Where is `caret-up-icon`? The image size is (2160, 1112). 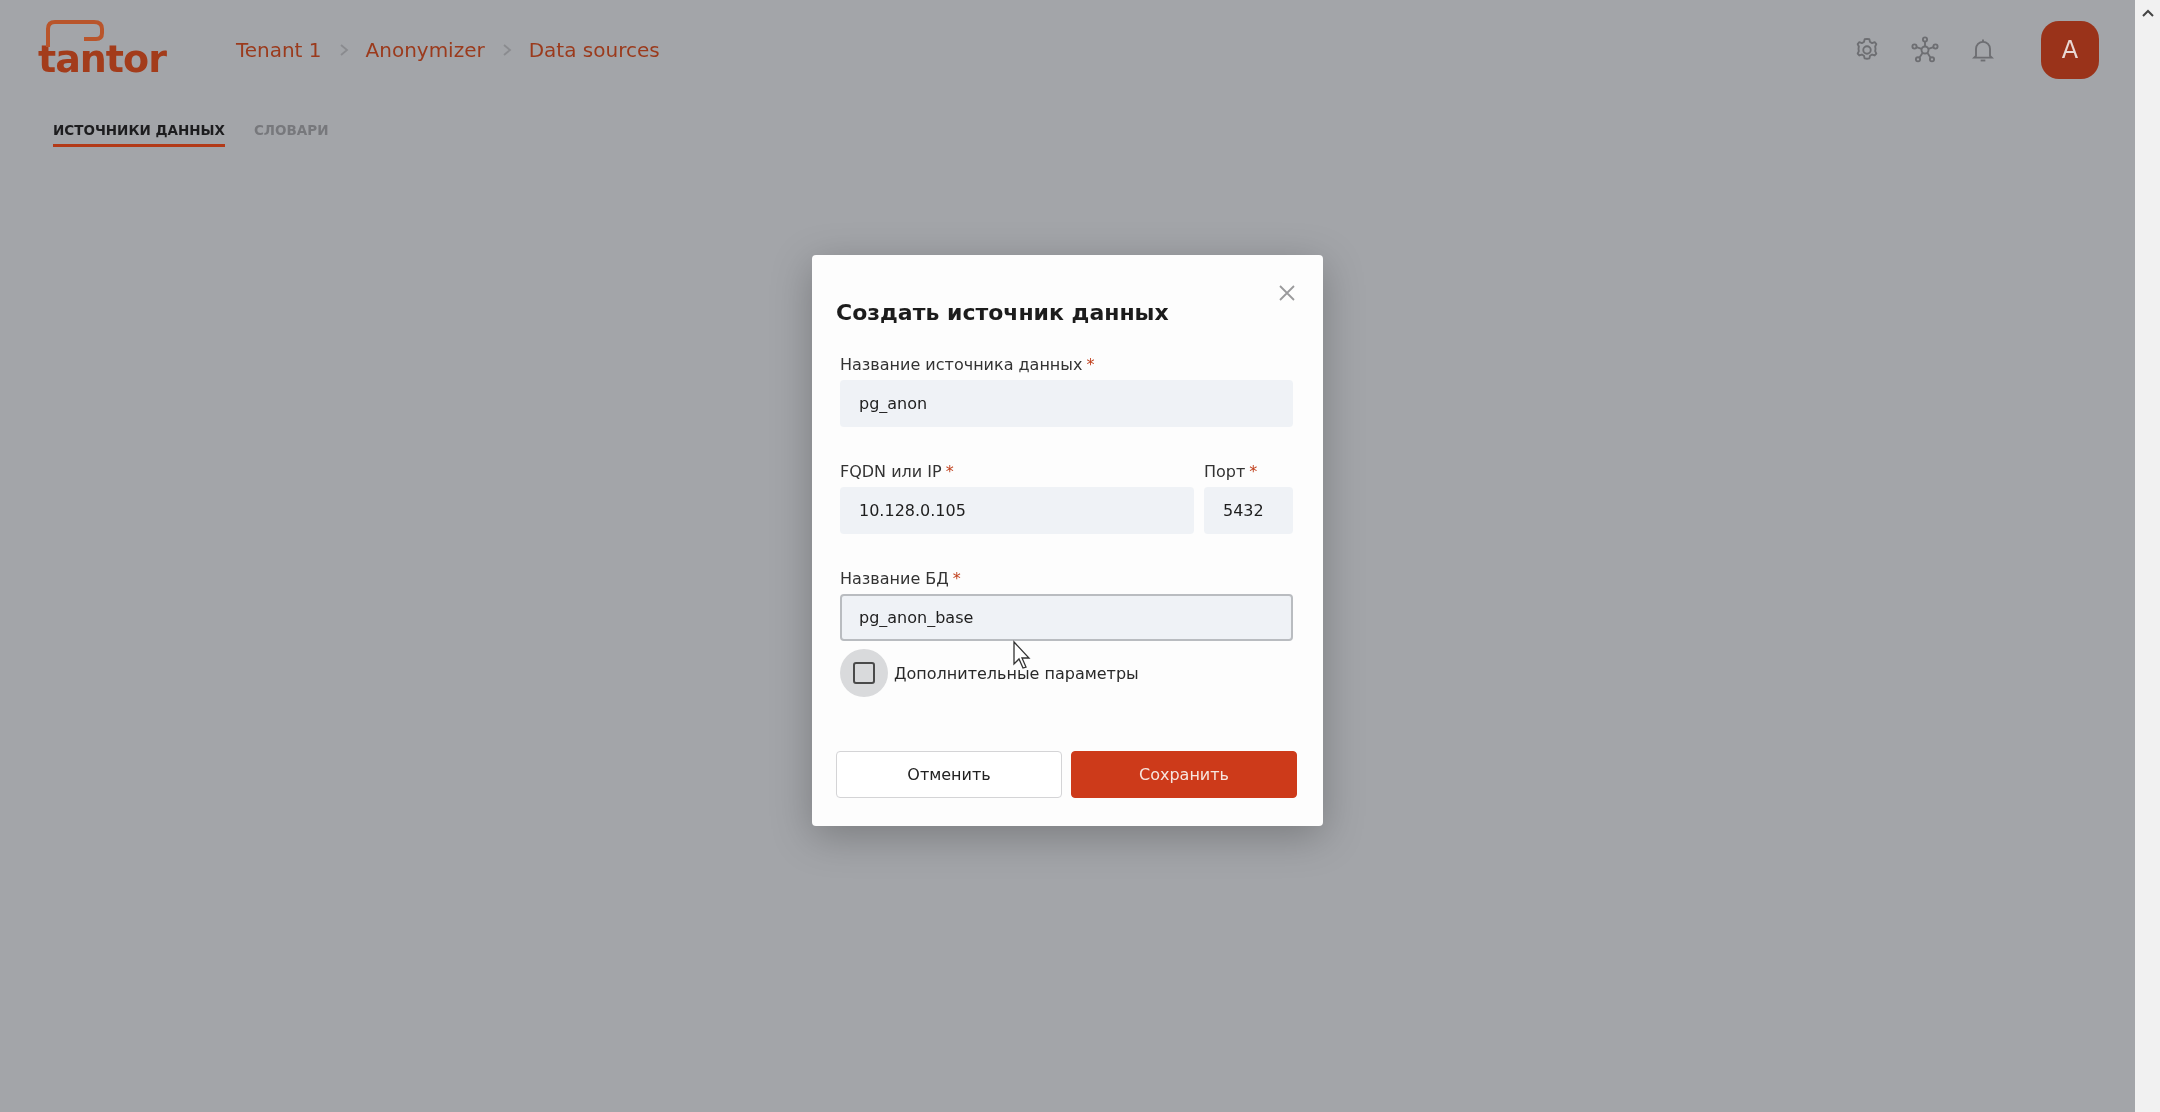 caret-up-icon is located at coordinates (2147, 13).